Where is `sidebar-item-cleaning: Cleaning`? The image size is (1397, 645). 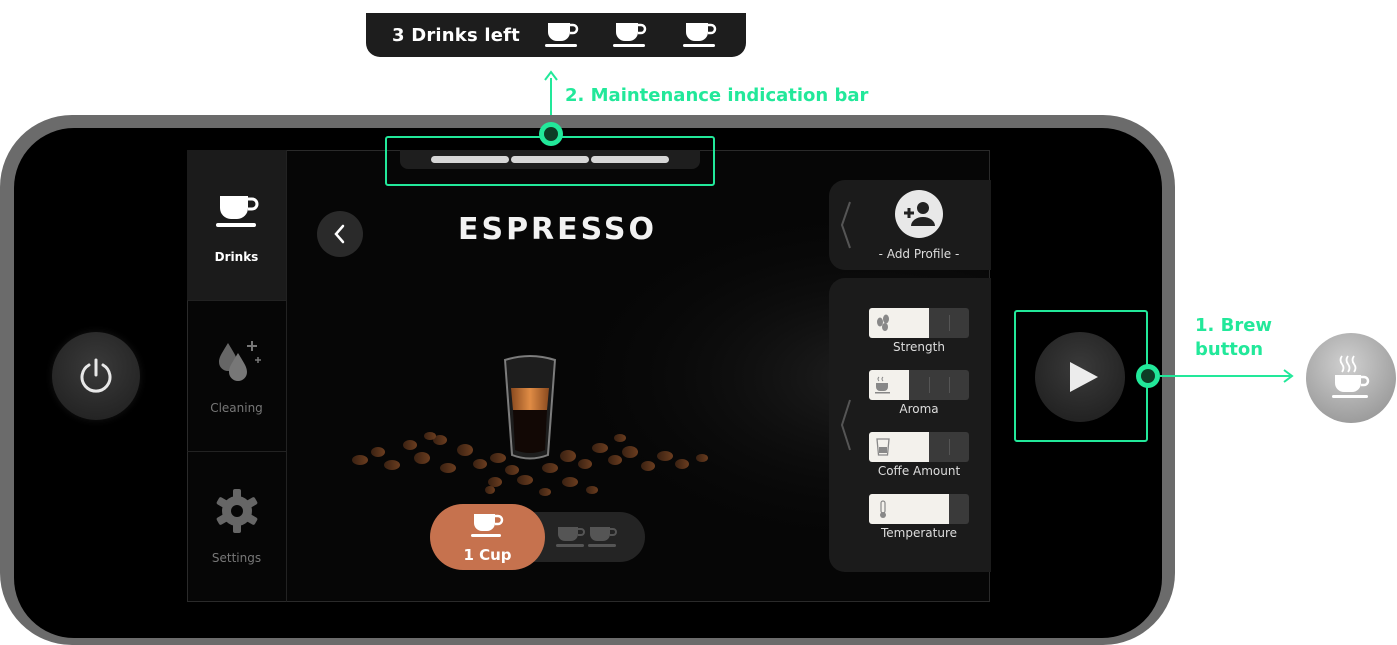
sidebar-item-cleaning: Cleaning is located at coordinates (236, 376).